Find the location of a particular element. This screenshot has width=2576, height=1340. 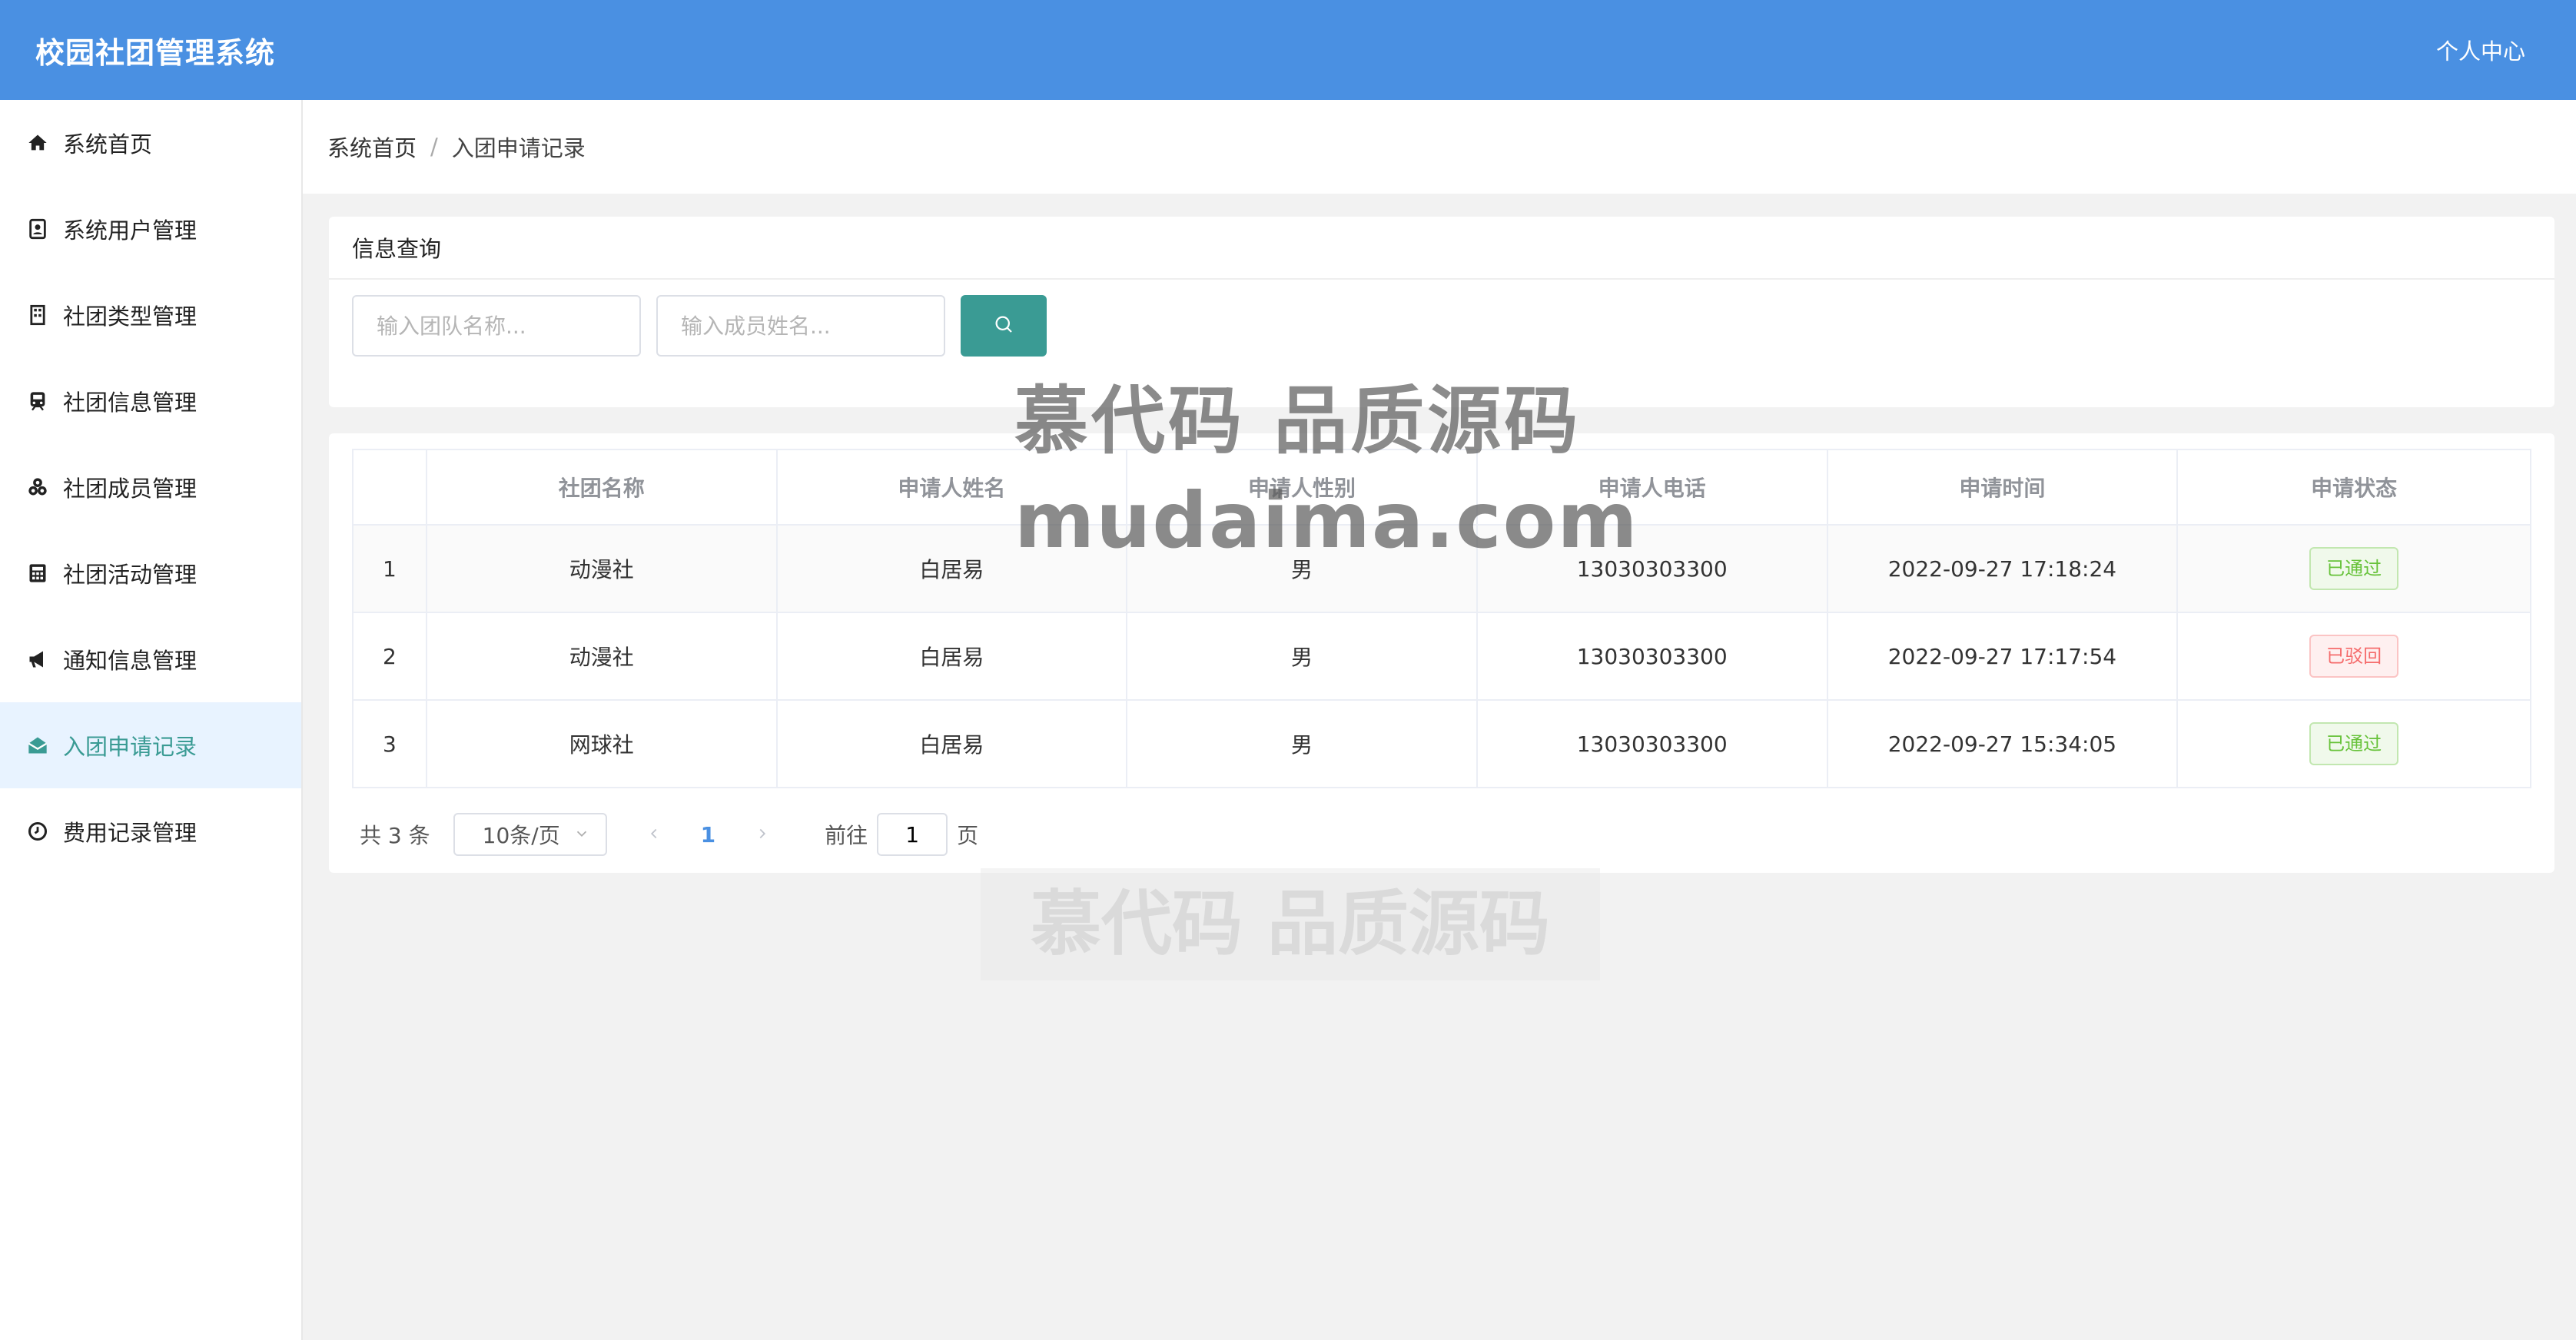

cell-club: 网球社 is located at coordinates (601, 743).